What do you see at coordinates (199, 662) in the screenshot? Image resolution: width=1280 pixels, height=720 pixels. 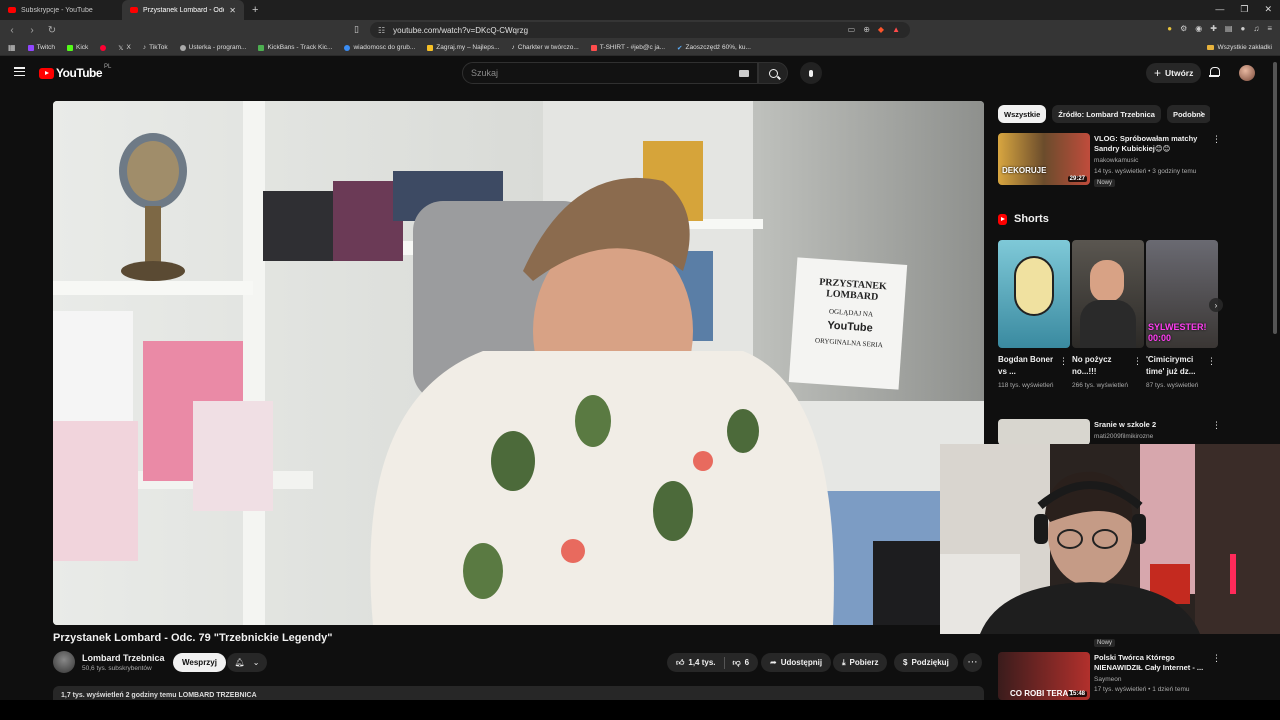 I see `support-button: Wesprzyj` at bounding box center [199, 662].